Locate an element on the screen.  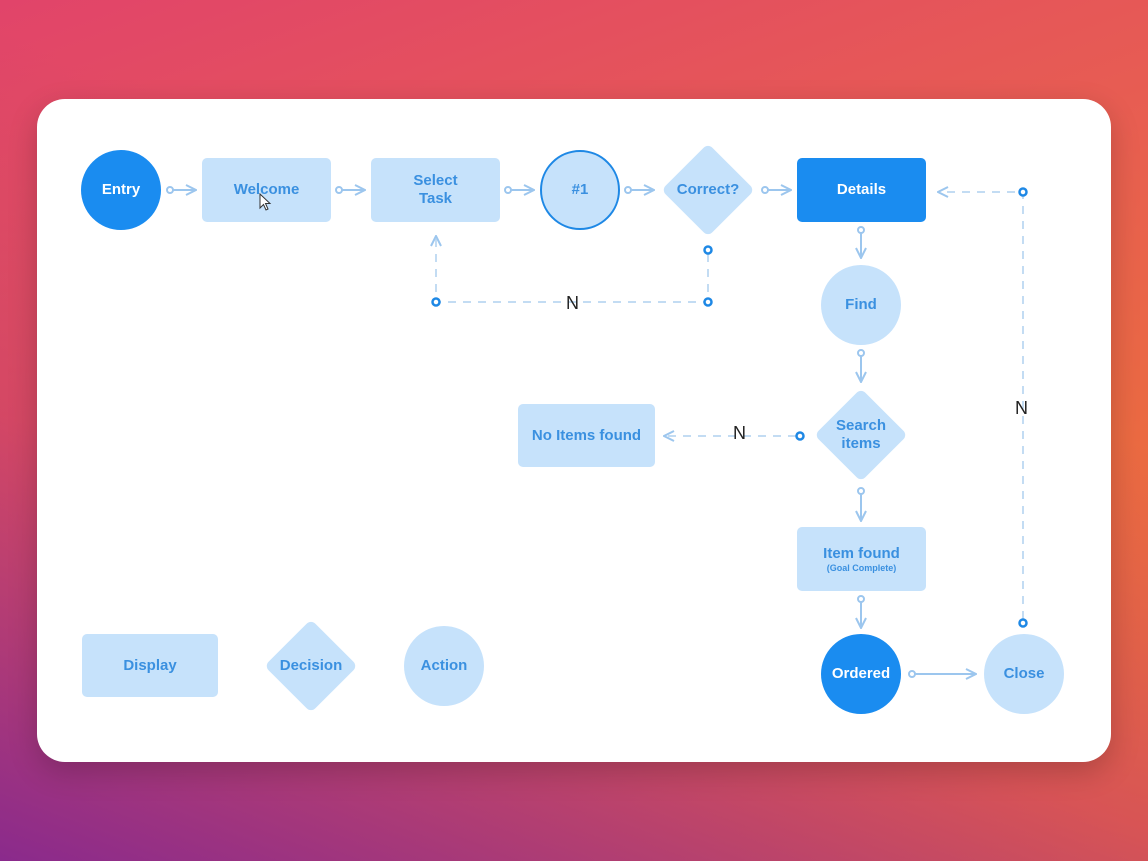
dashed-close-no is located at coordinates (981, 405).